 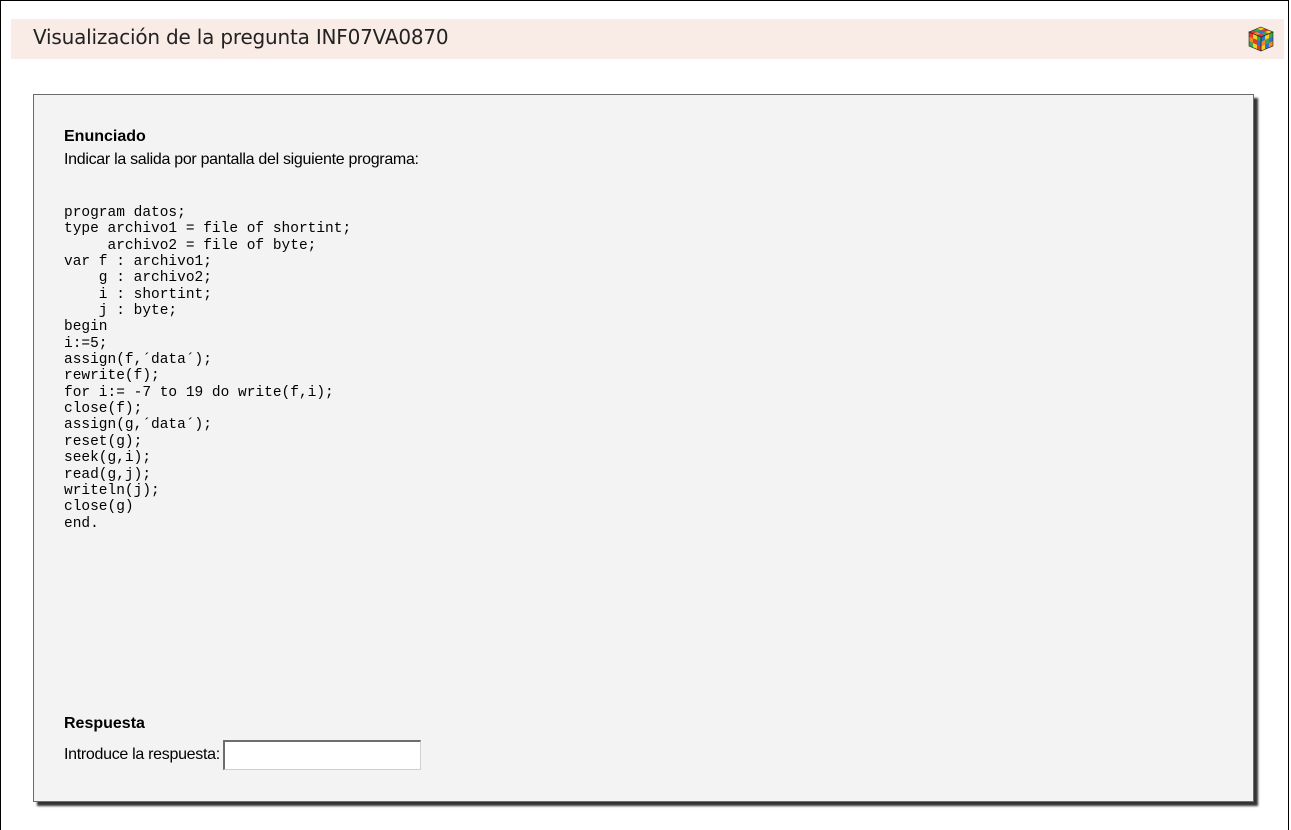 What do you see at coordinates (105, 136) in the screenshot?
I see `enunciado-heading: Enunciado` at bounding box center [105, 136].